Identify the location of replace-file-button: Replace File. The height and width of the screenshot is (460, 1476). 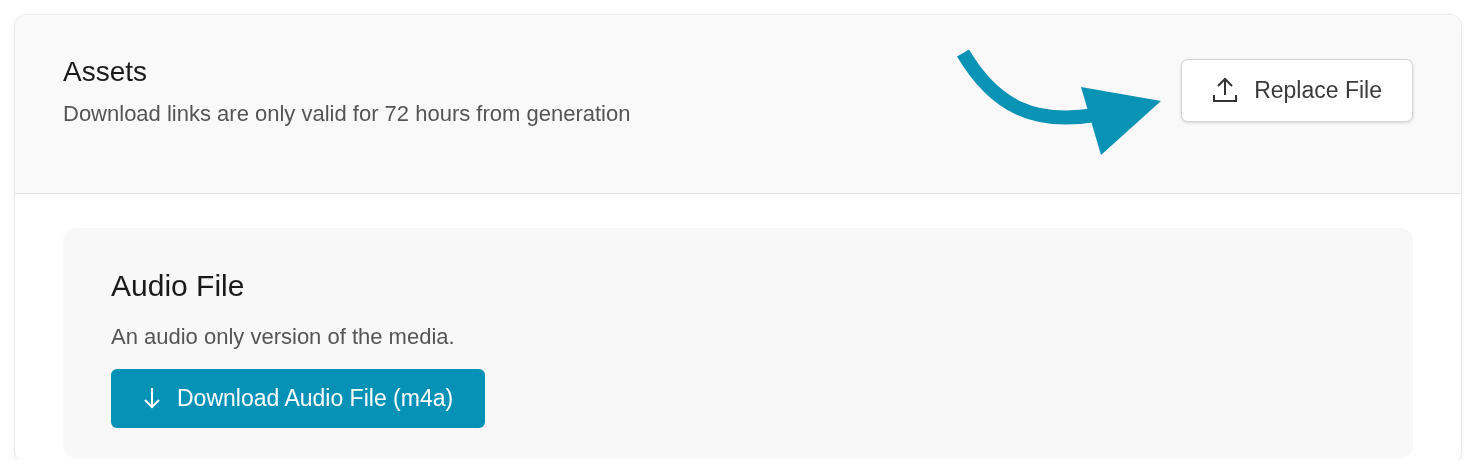
(1297, 90).